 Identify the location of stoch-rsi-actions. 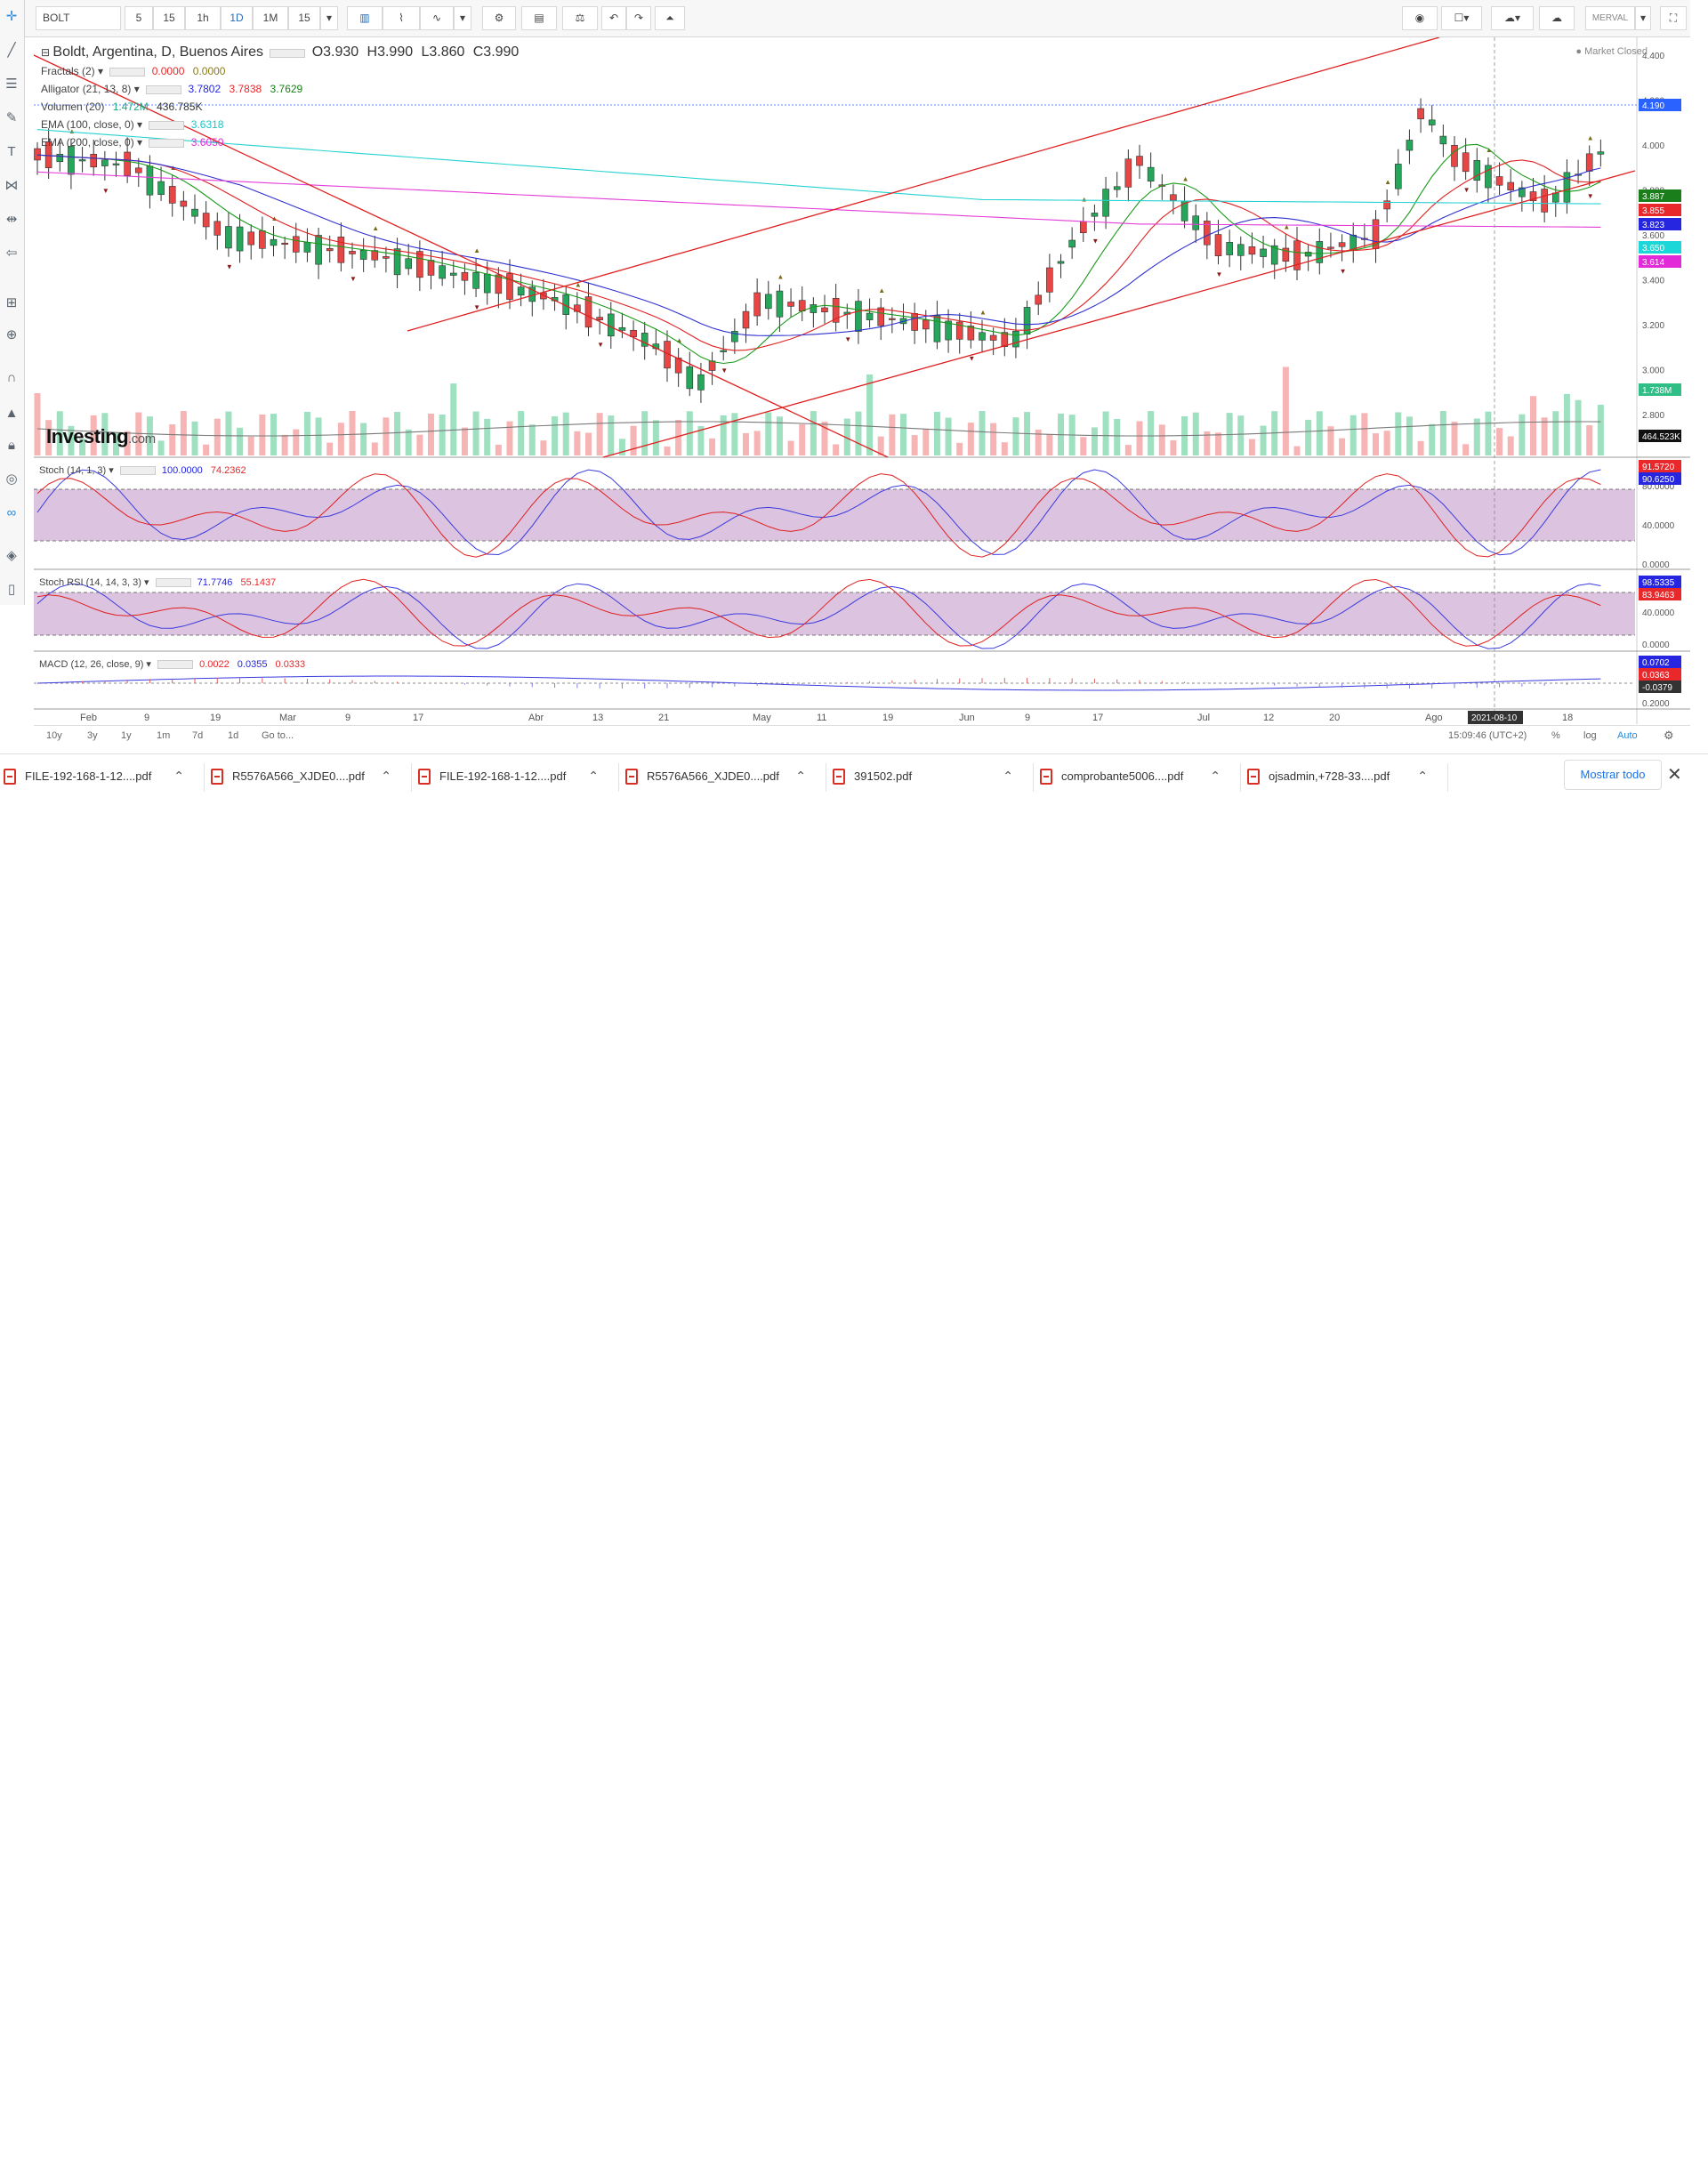
(173, 583).